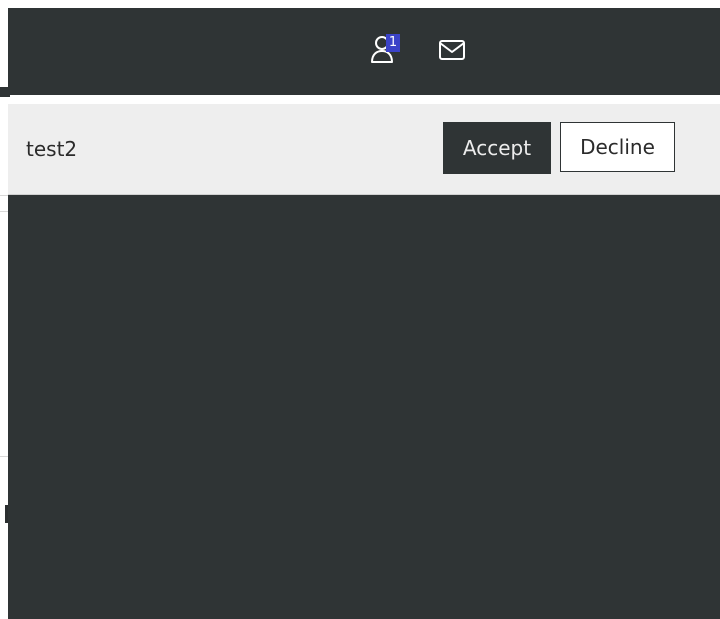 Image resolution: width=720 pixels, height=619 pixels. What do you see at coordinates (5, 92) in the screenshot?
I see `top-bar-corner` at bounding box center [5, 92].